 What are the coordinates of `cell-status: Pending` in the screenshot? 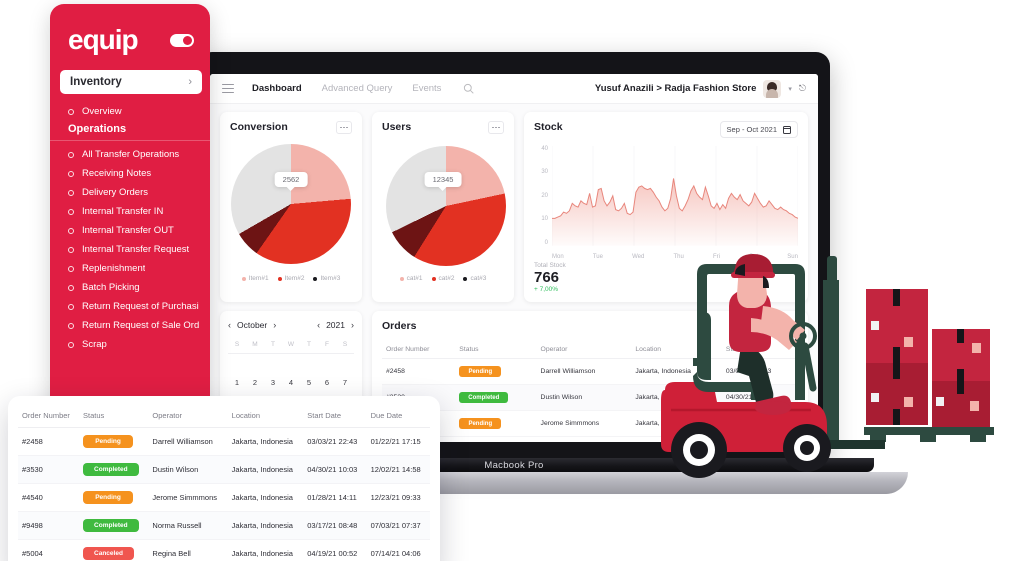 It's located at (114, 497).